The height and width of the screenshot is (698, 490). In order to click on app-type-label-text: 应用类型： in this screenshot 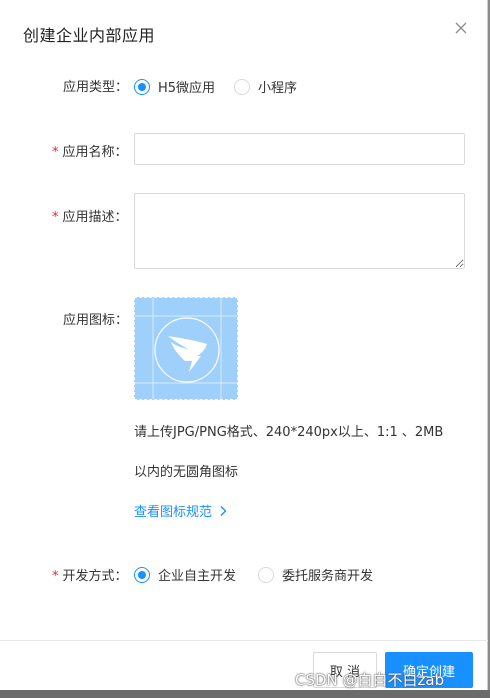, I will do `click(96, 87)`.